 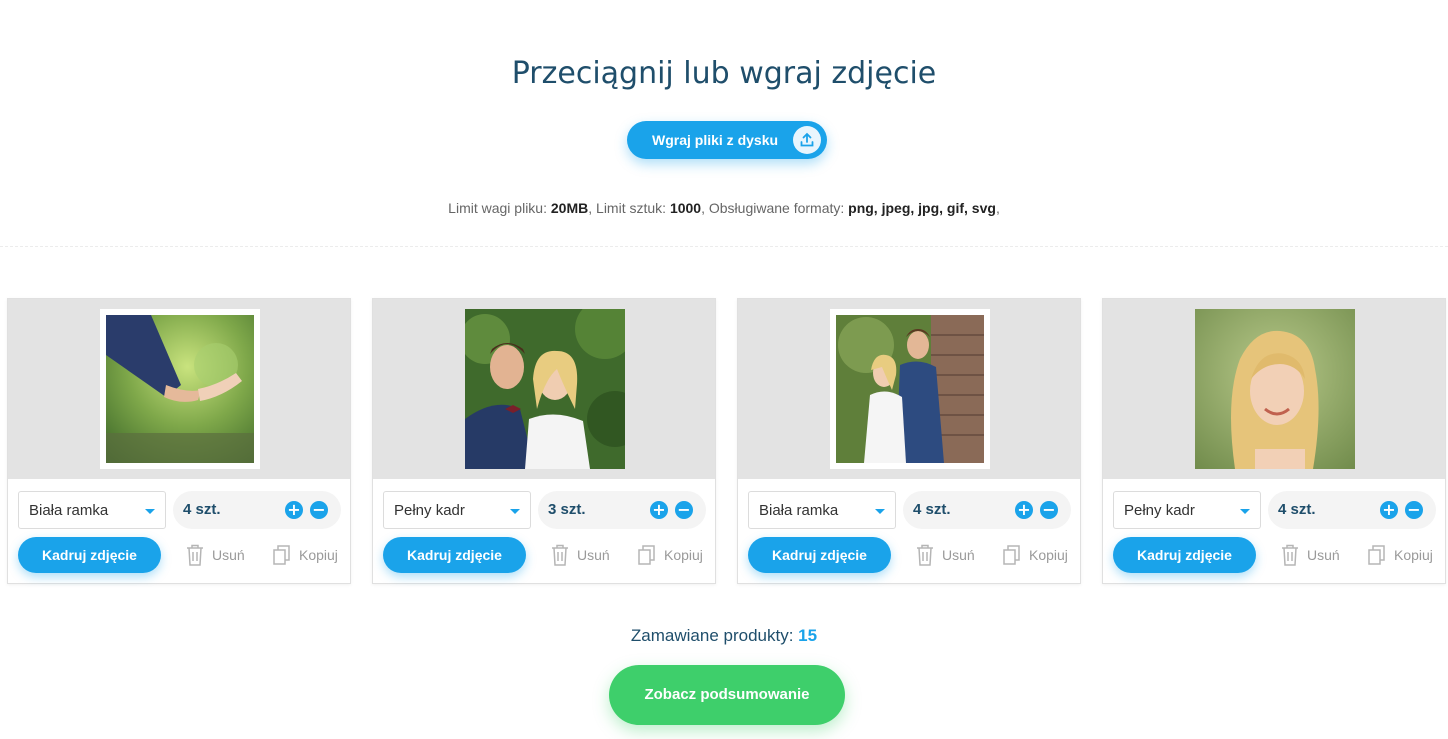 I want to click on formats-trailing: ,, so click(x=997, y=208).